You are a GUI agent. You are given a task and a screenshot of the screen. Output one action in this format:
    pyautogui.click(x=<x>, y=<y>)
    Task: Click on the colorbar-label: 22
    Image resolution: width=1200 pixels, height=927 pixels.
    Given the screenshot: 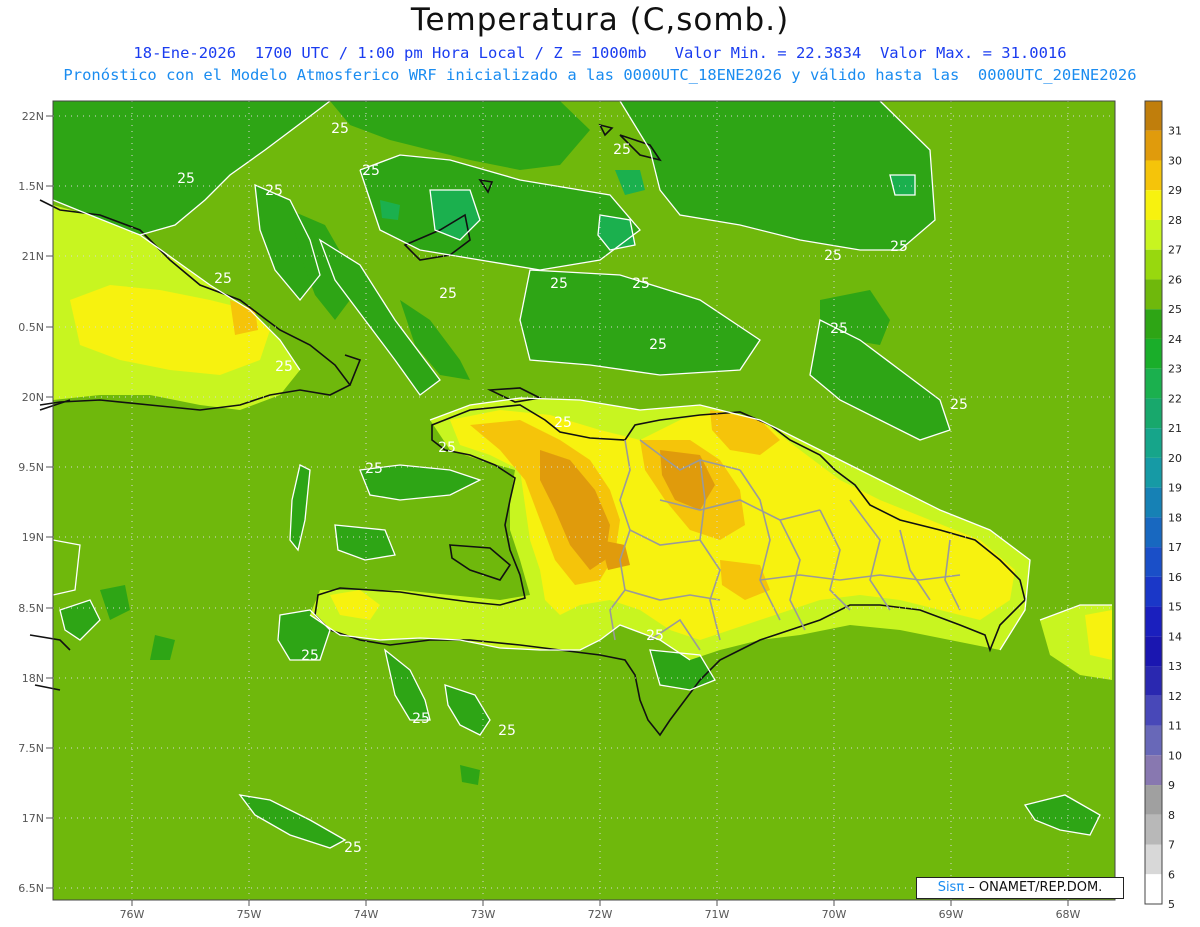 What is the action you would take?
    pyautogui.click(x=1175, y=398)
    